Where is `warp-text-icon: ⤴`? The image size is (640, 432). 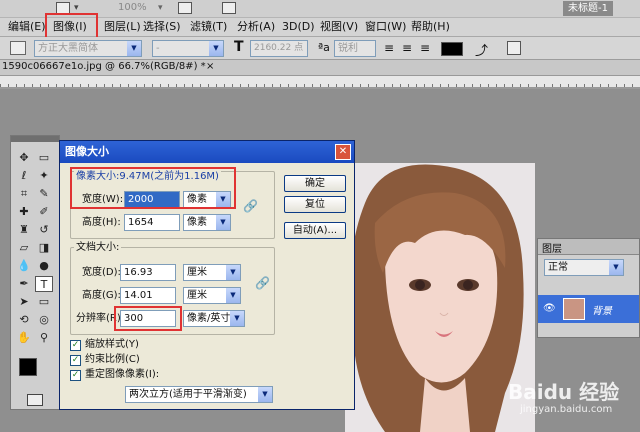 warp-text-icon: ⤴ is located at coordinates (481, 49).